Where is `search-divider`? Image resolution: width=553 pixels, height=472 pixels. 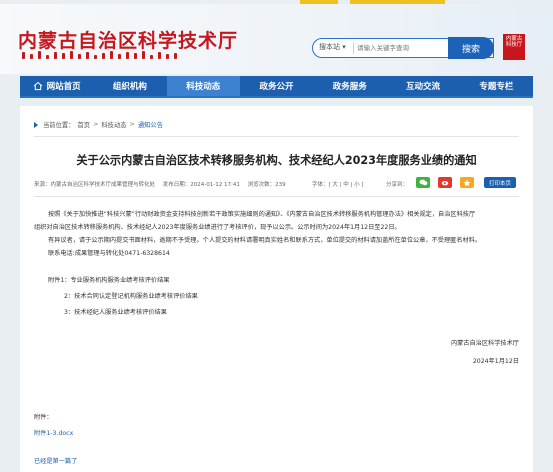 search-divider is located at coordinates (353, 48).